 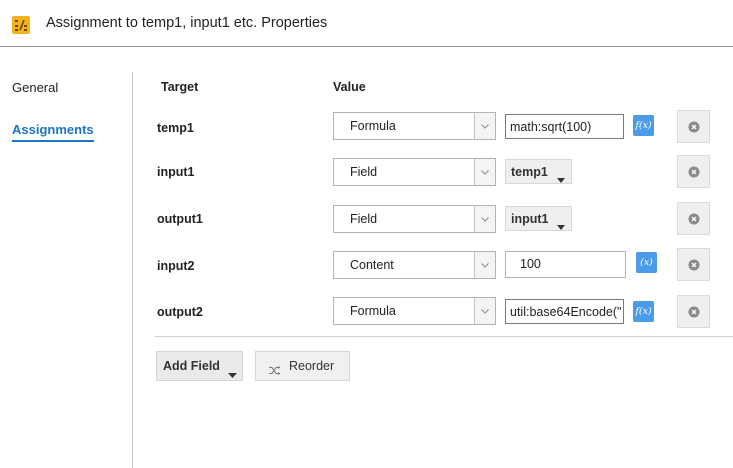 I want to click on reorder-label: Reorder, so click(x=312, y=366).